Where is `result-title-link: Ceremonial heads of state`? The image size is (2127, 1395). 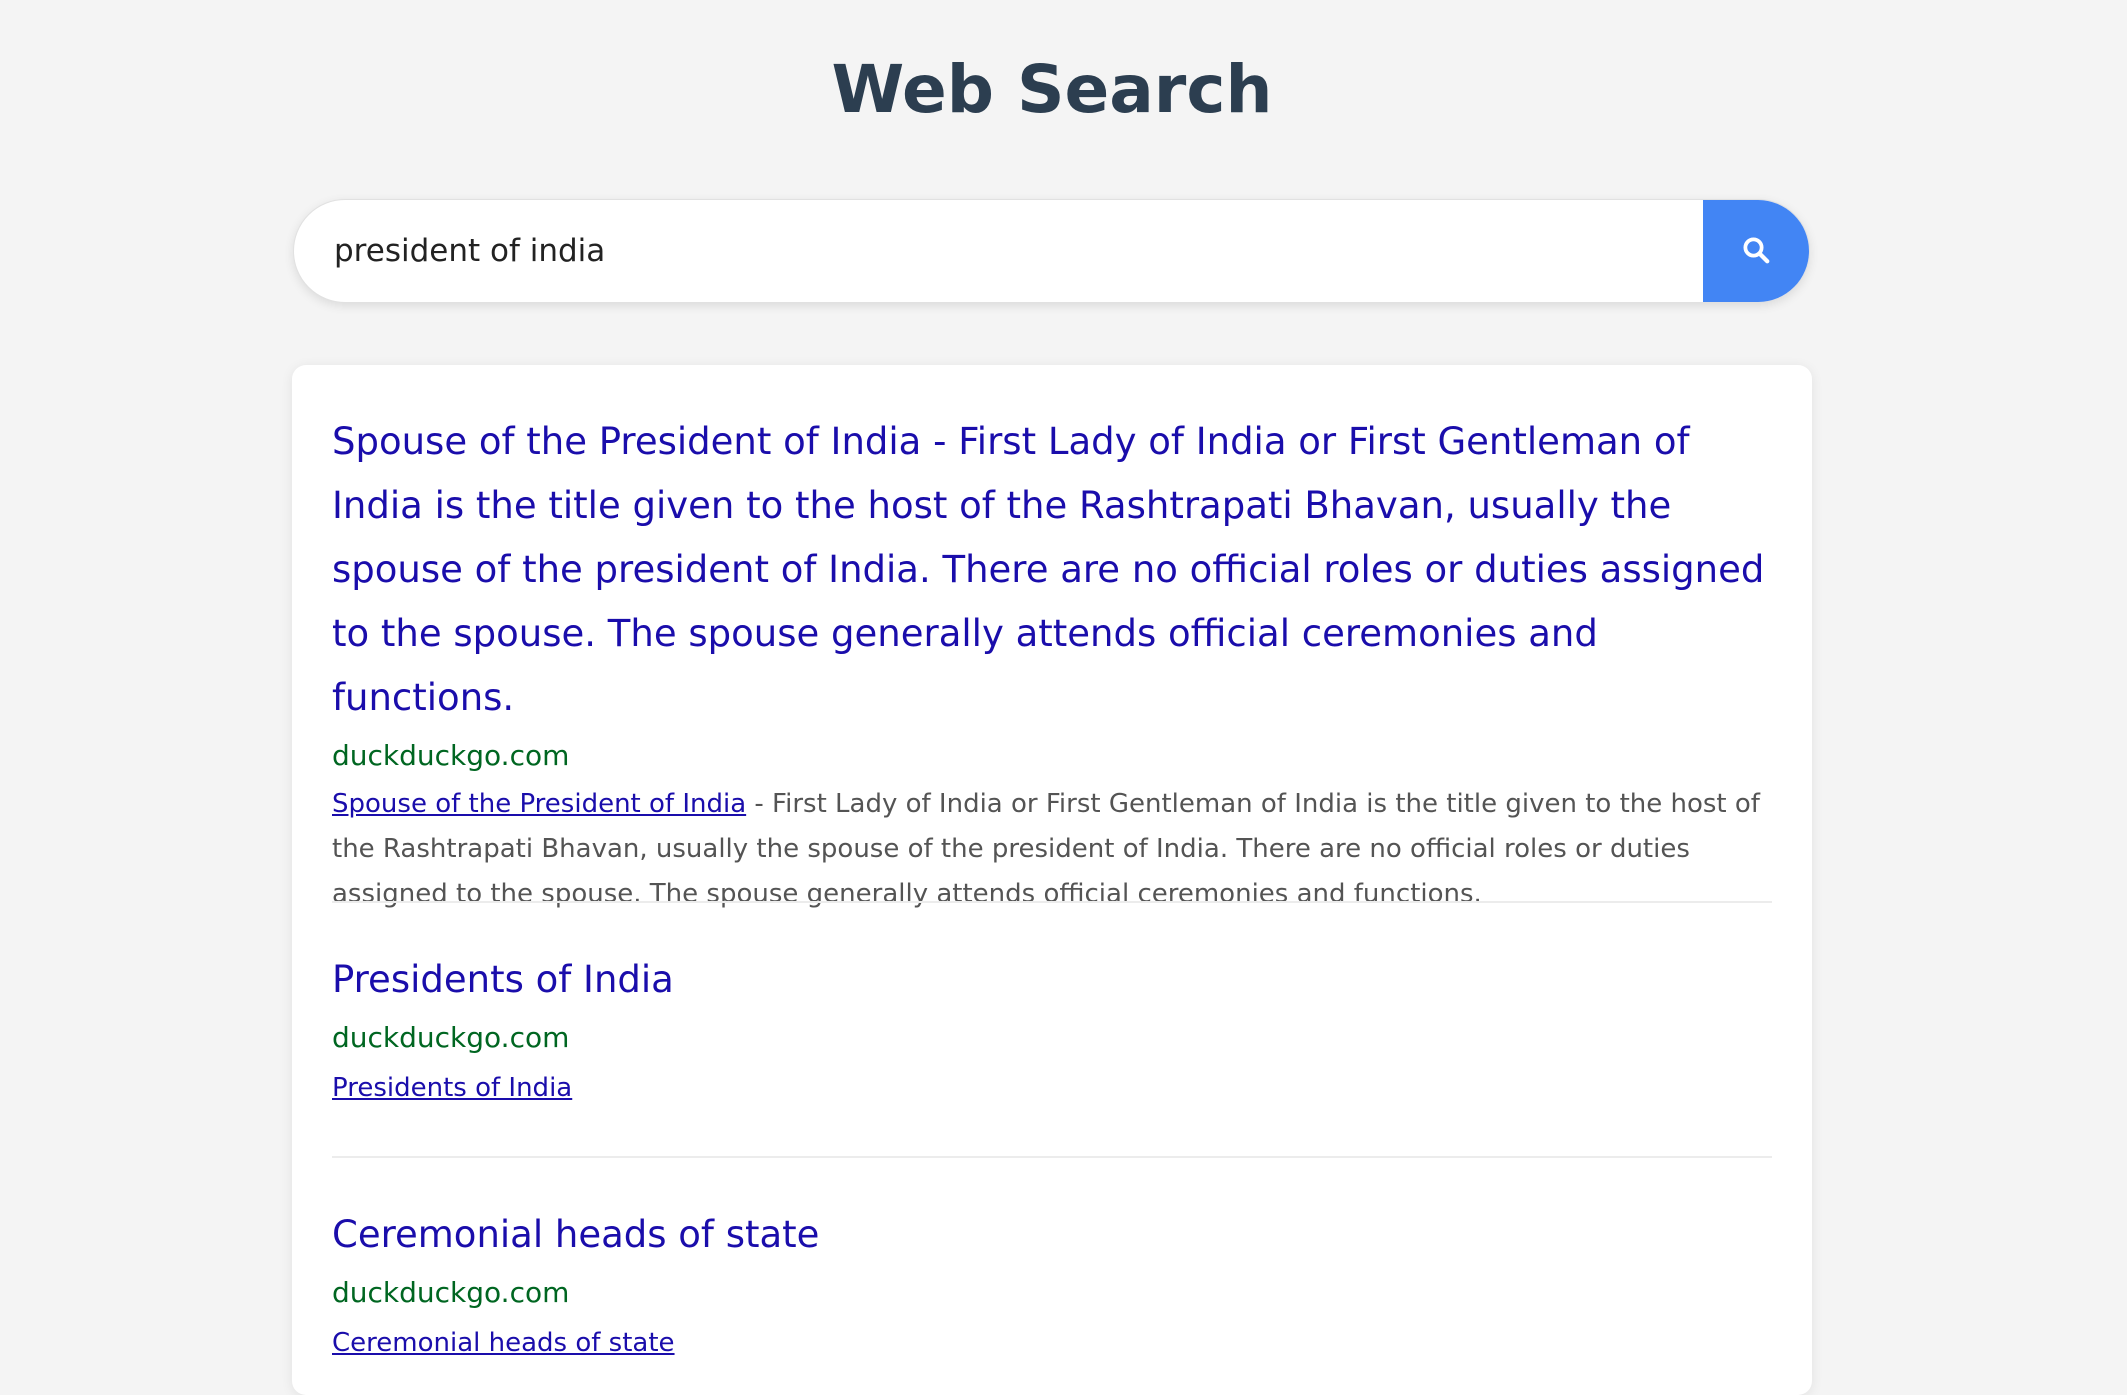 result-title-link: Ceremonial heads of state is located at coordinates (1052, 1235).